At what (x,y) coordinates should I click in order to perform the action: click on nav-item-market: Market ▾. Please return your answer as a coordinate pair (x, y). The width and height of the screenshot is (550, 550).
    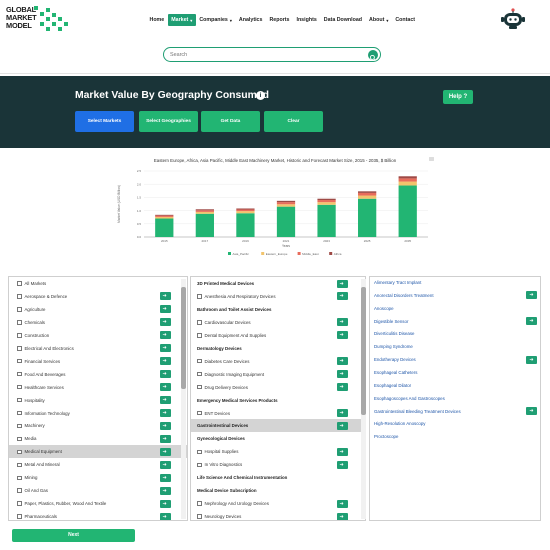
    Looking at the image, I should click on (181, 20).